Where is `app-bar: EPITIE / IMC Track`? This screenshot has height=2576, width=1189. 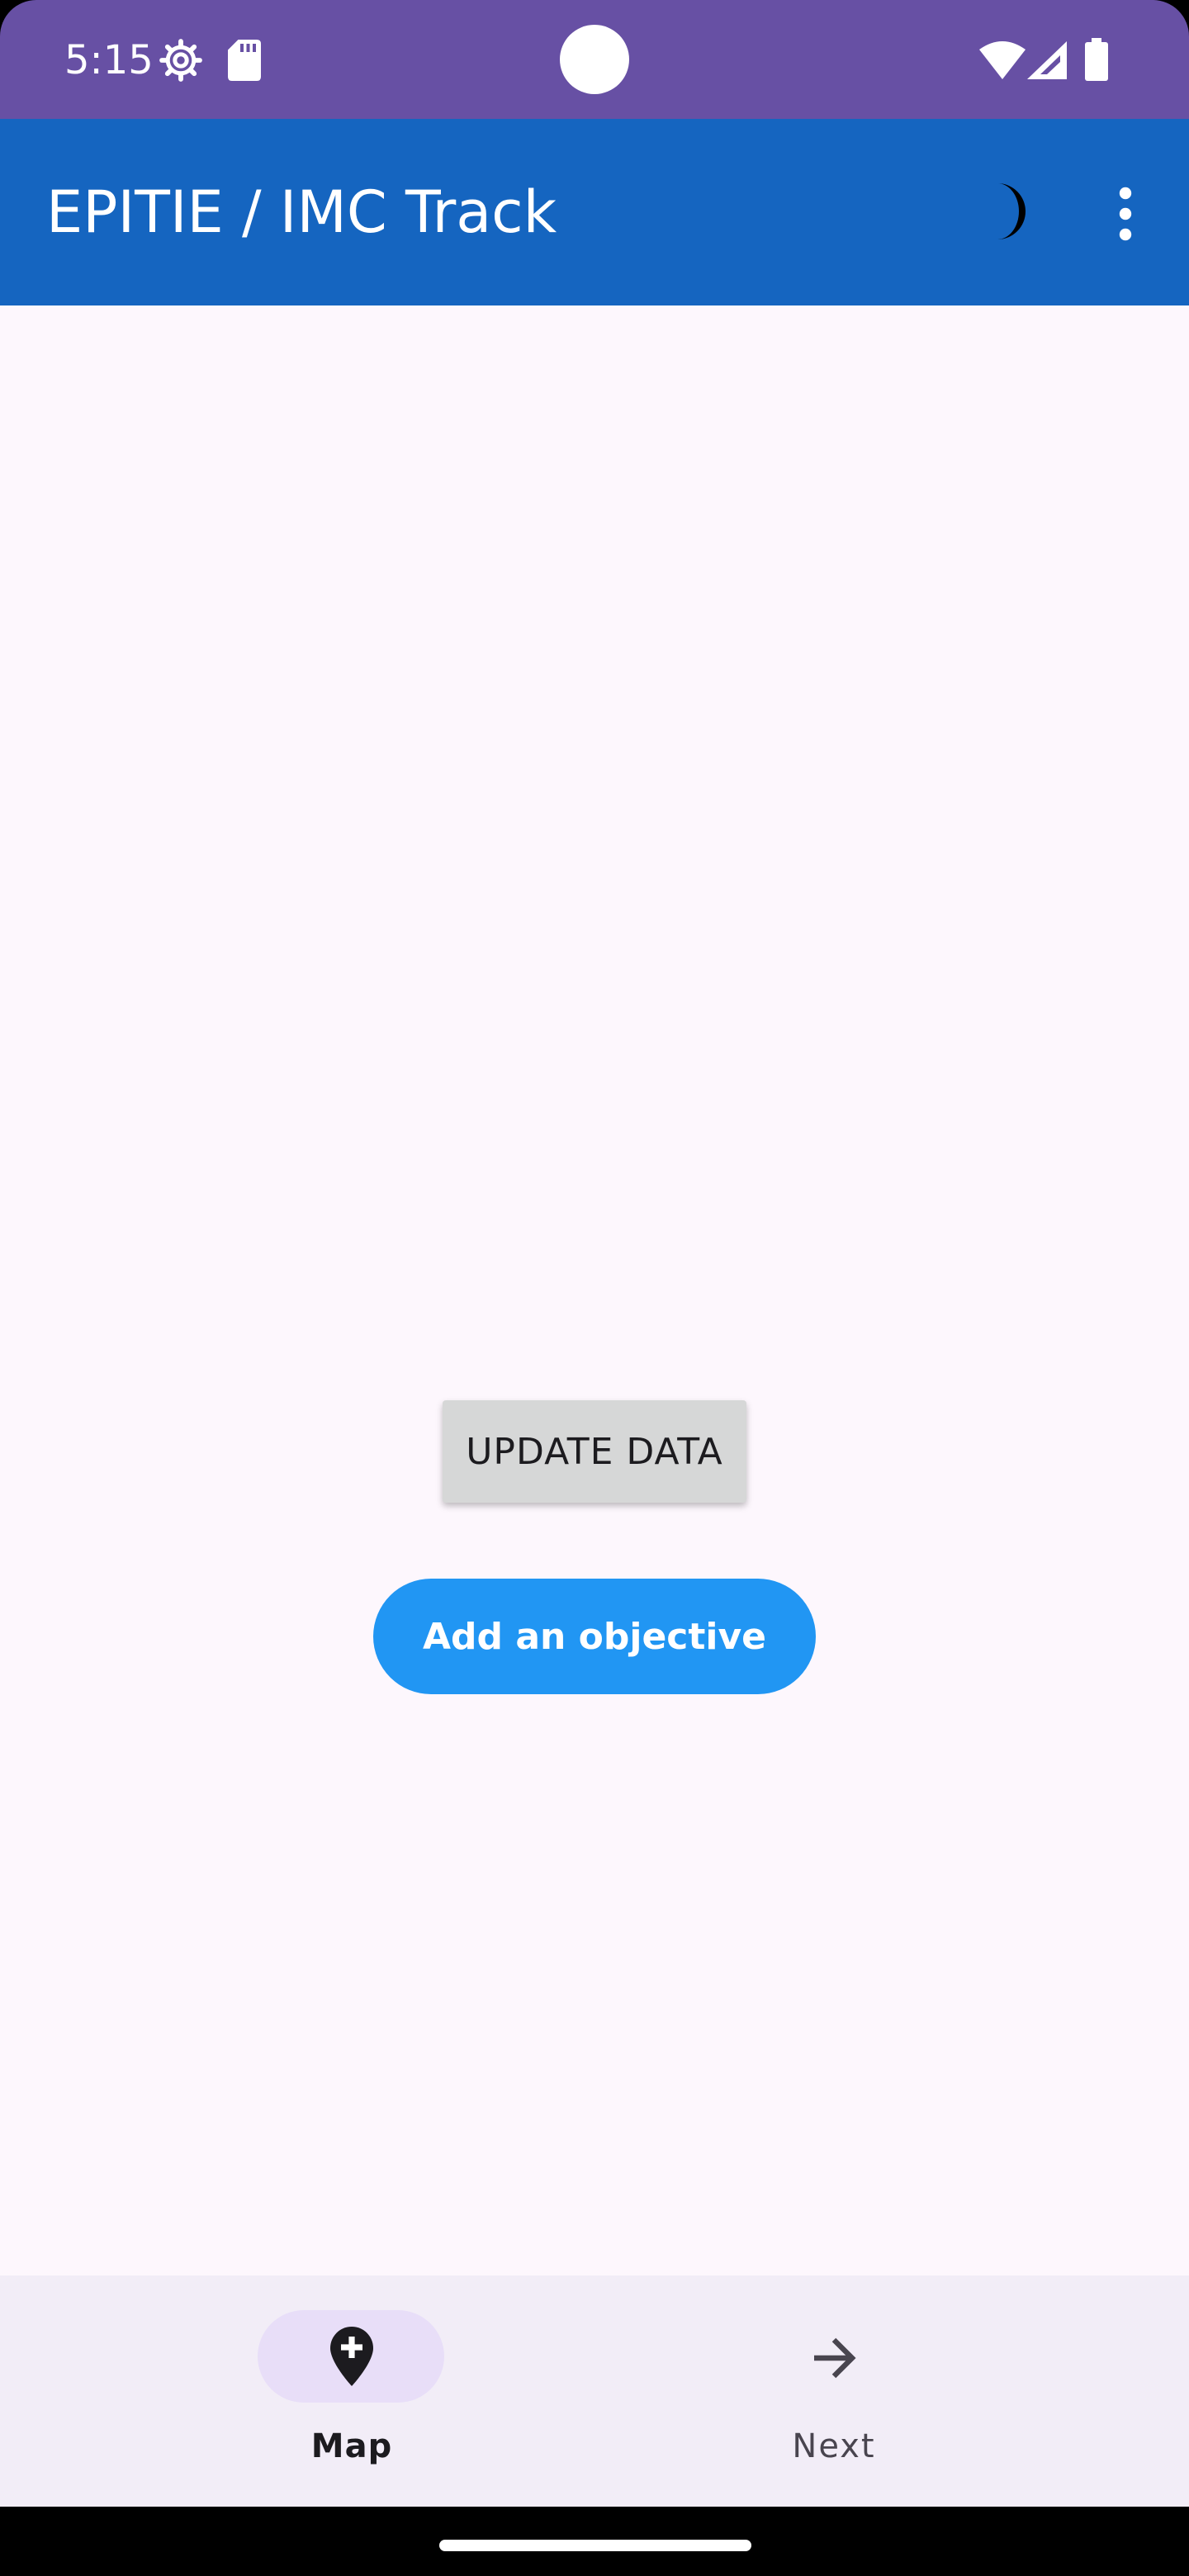 app-bar: EPITIE / IMC Track is located at coordinates (594, 212).